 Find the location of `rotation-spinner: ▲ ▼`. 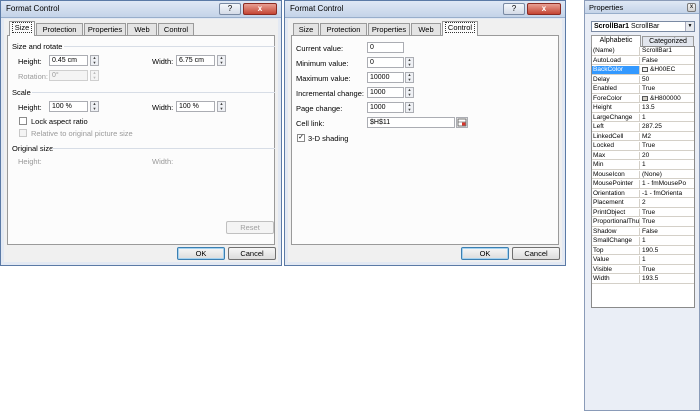

rotation-spinner: ▲ ▼ is located at coordinates (94, 75).